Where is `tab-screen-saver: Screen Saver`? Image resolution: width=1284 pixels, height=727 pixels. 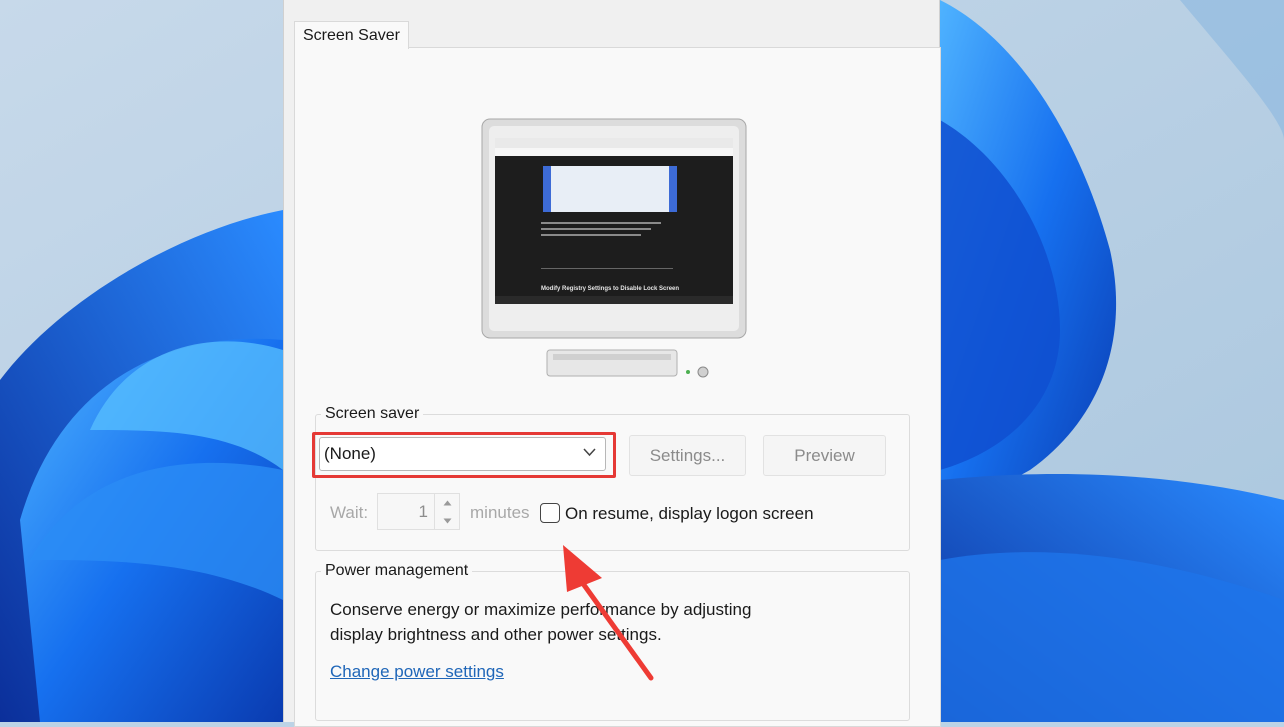 tab-screen-saver: Screen Saver is located at coordinates (351, 35).